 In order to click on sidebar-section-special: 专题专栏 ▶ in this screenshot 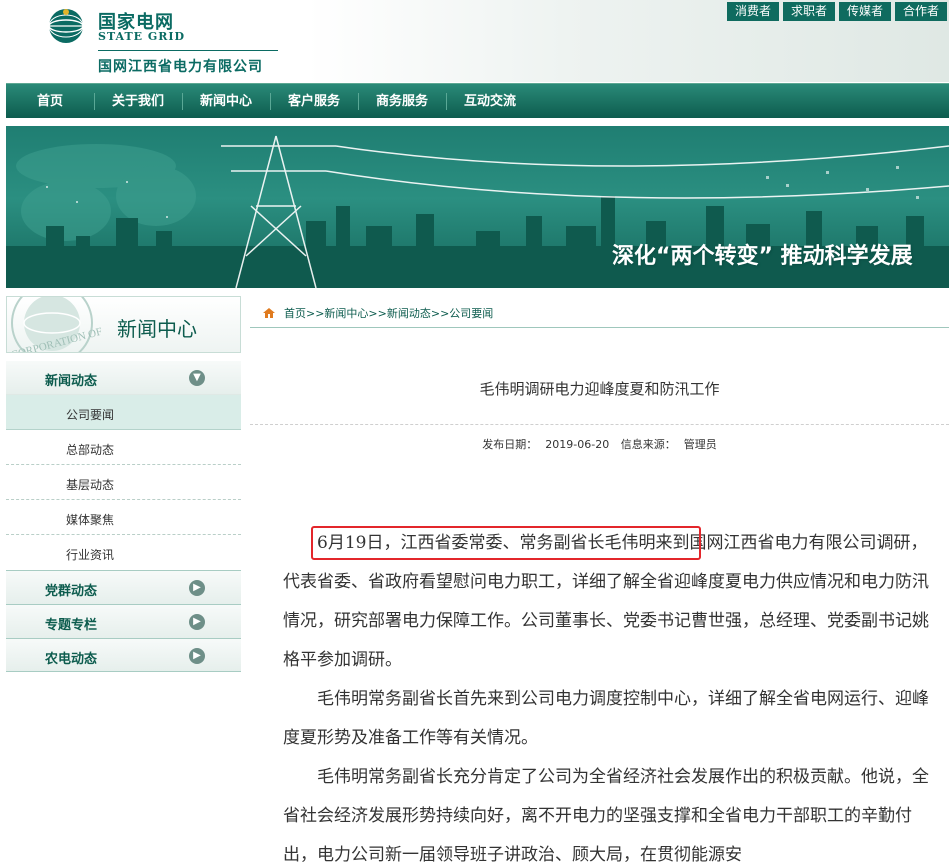, I will do `click(123, 621)`.